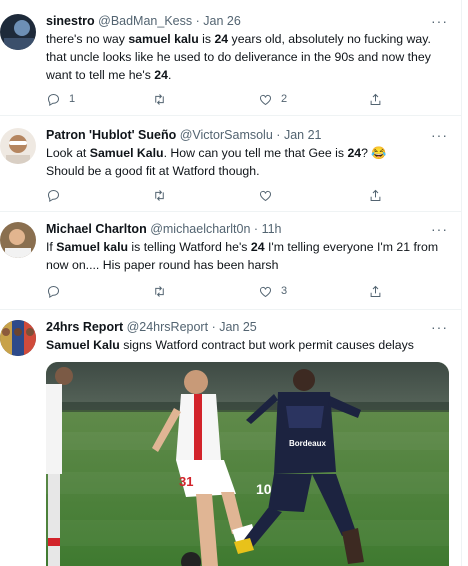  What do you see at coordinates (255, 153) in the screenshot?
I see `text-segment: . How can you tell me that Gee is` at bounding box center [255, 153].